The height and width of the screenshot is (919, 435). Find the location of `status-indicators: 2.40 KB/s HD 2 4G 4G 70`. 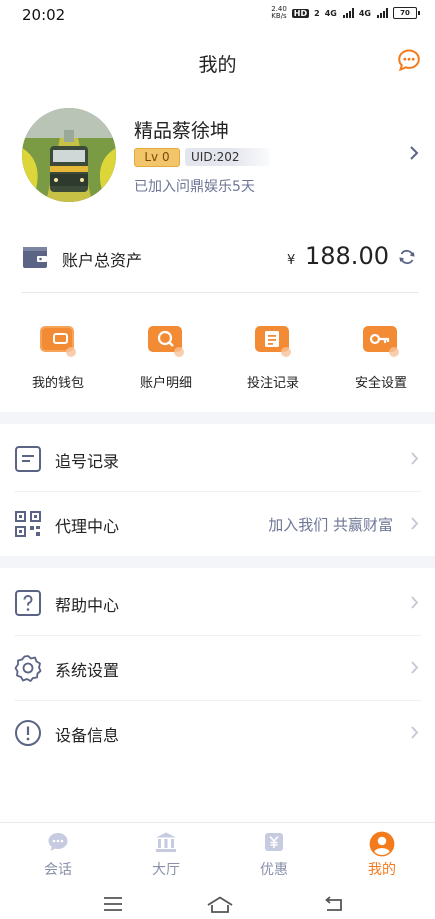

status-indicators: 2.40 KB/s HD 2 4G 4G 70 is located at coordinates (345, 13).